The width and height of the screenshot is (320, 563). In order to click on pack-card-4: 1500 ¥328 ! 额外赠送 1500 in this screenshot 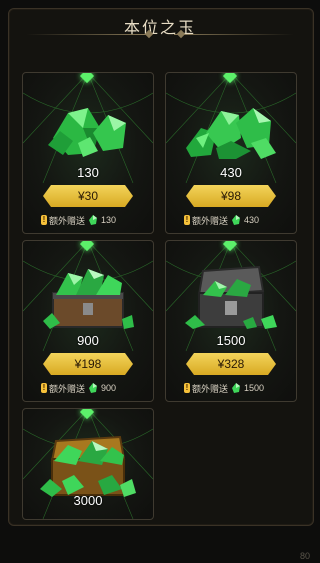, I will do `click(231, 321)`.